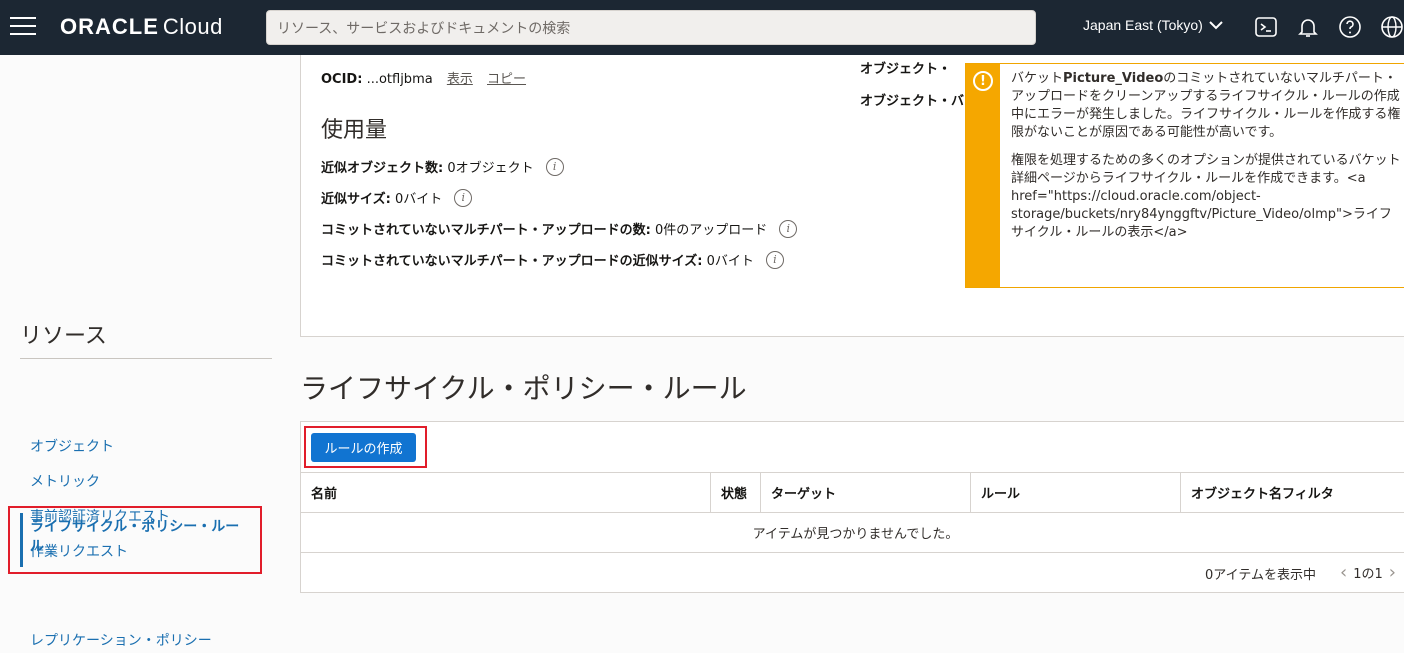 The height and width of the screenshot is (653, 1404). What do you see at coordinates (906, 69) in the screenshot?
I see `object-info-label-1: オブジェクト・` at bounding box center [906, 69].